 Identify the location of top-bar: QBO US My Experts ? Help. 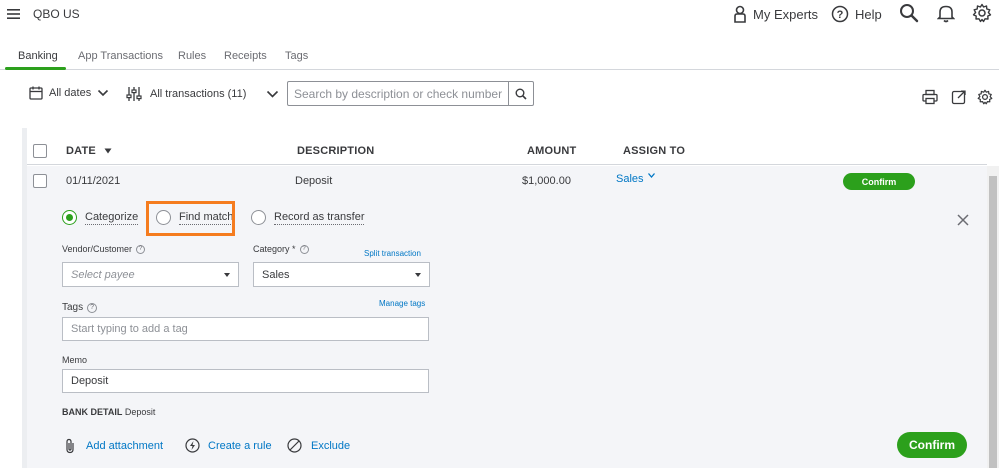
(499, 17).